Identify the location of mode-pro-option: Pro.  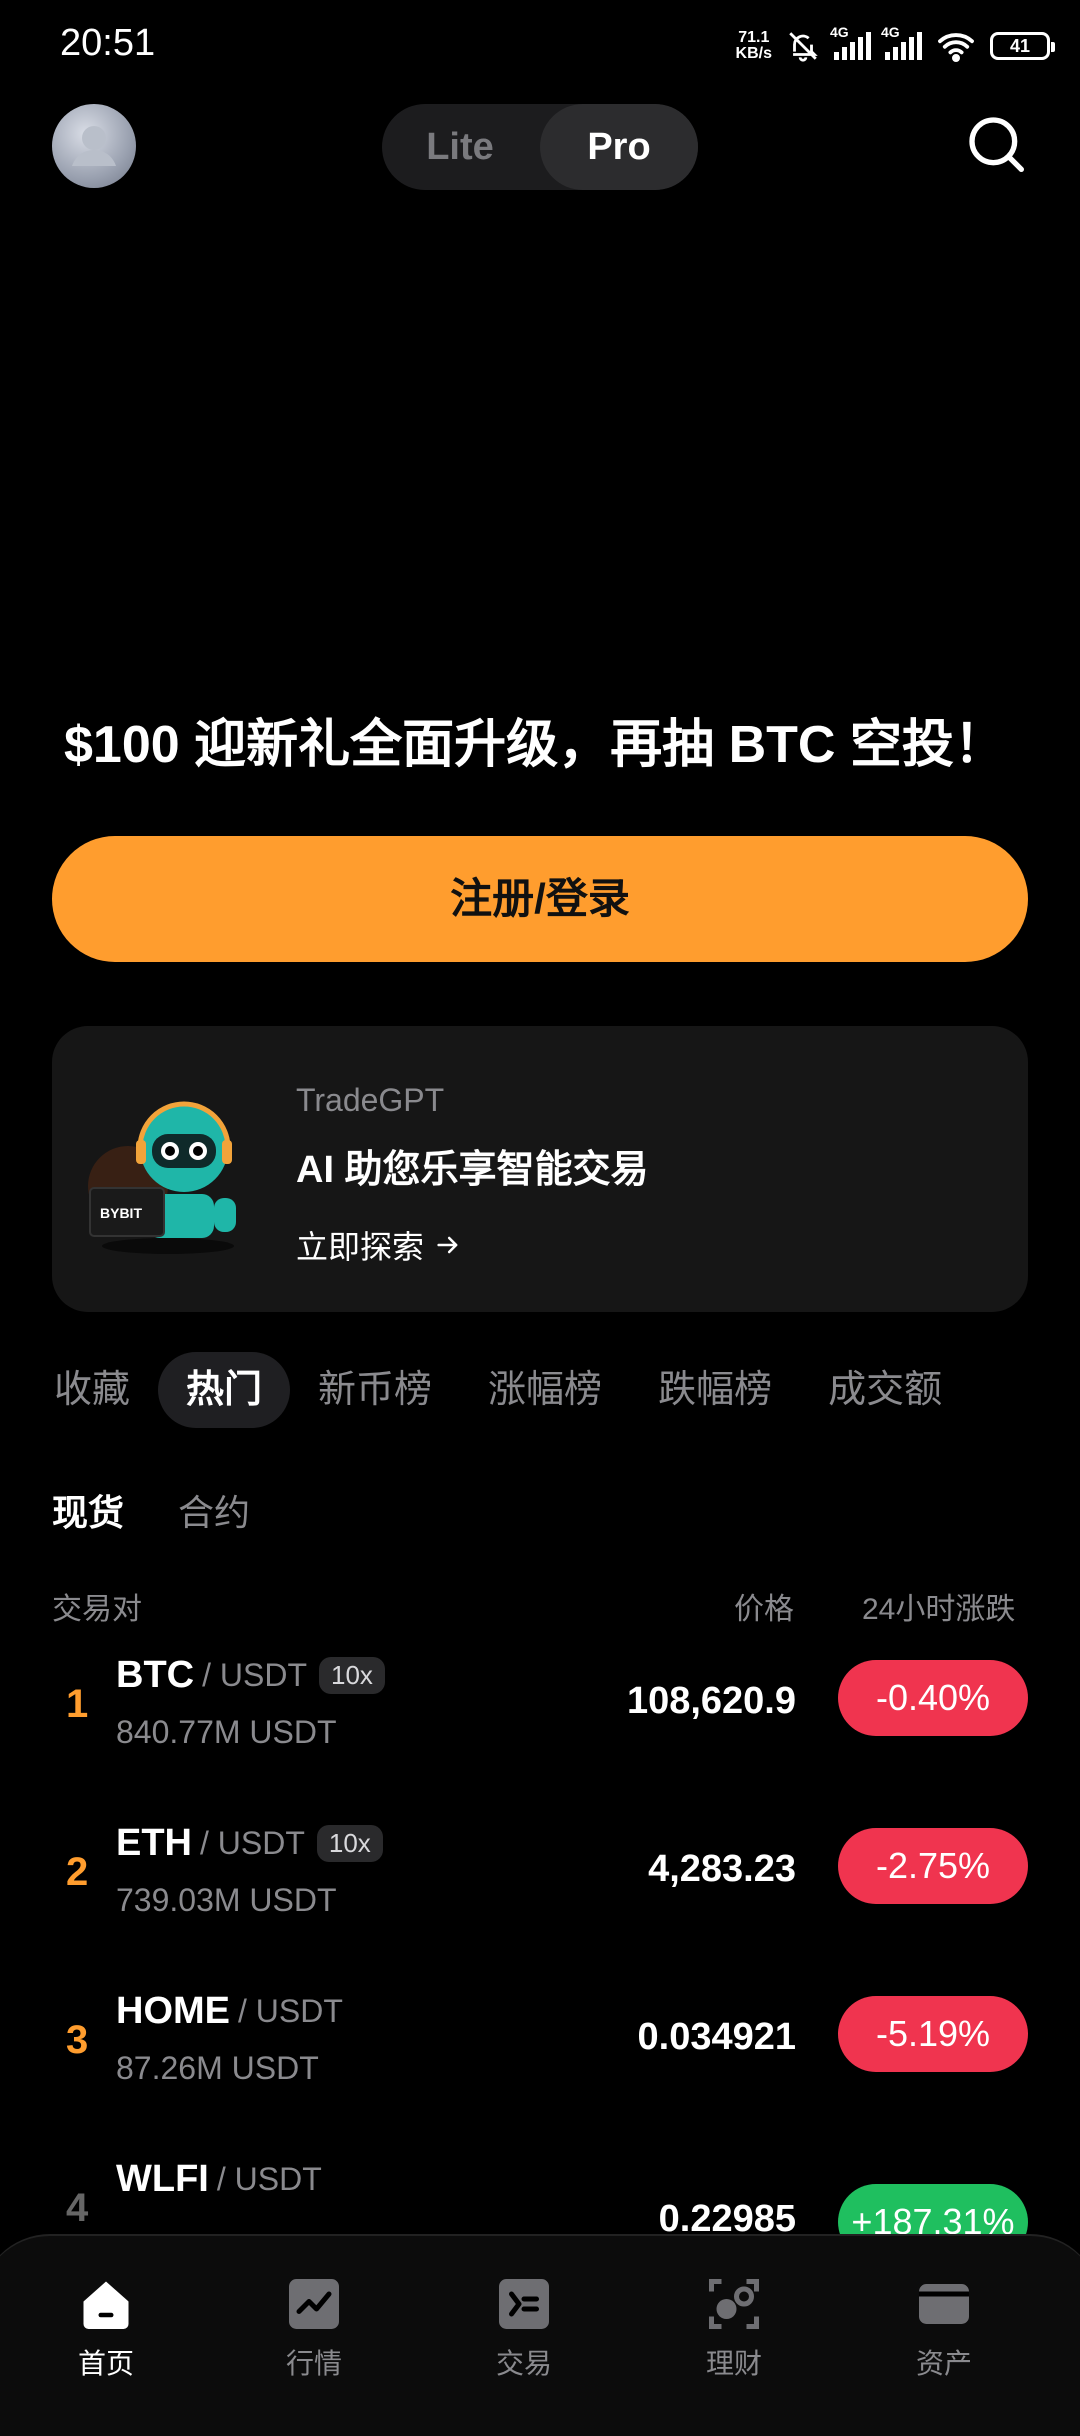
(619, 147).